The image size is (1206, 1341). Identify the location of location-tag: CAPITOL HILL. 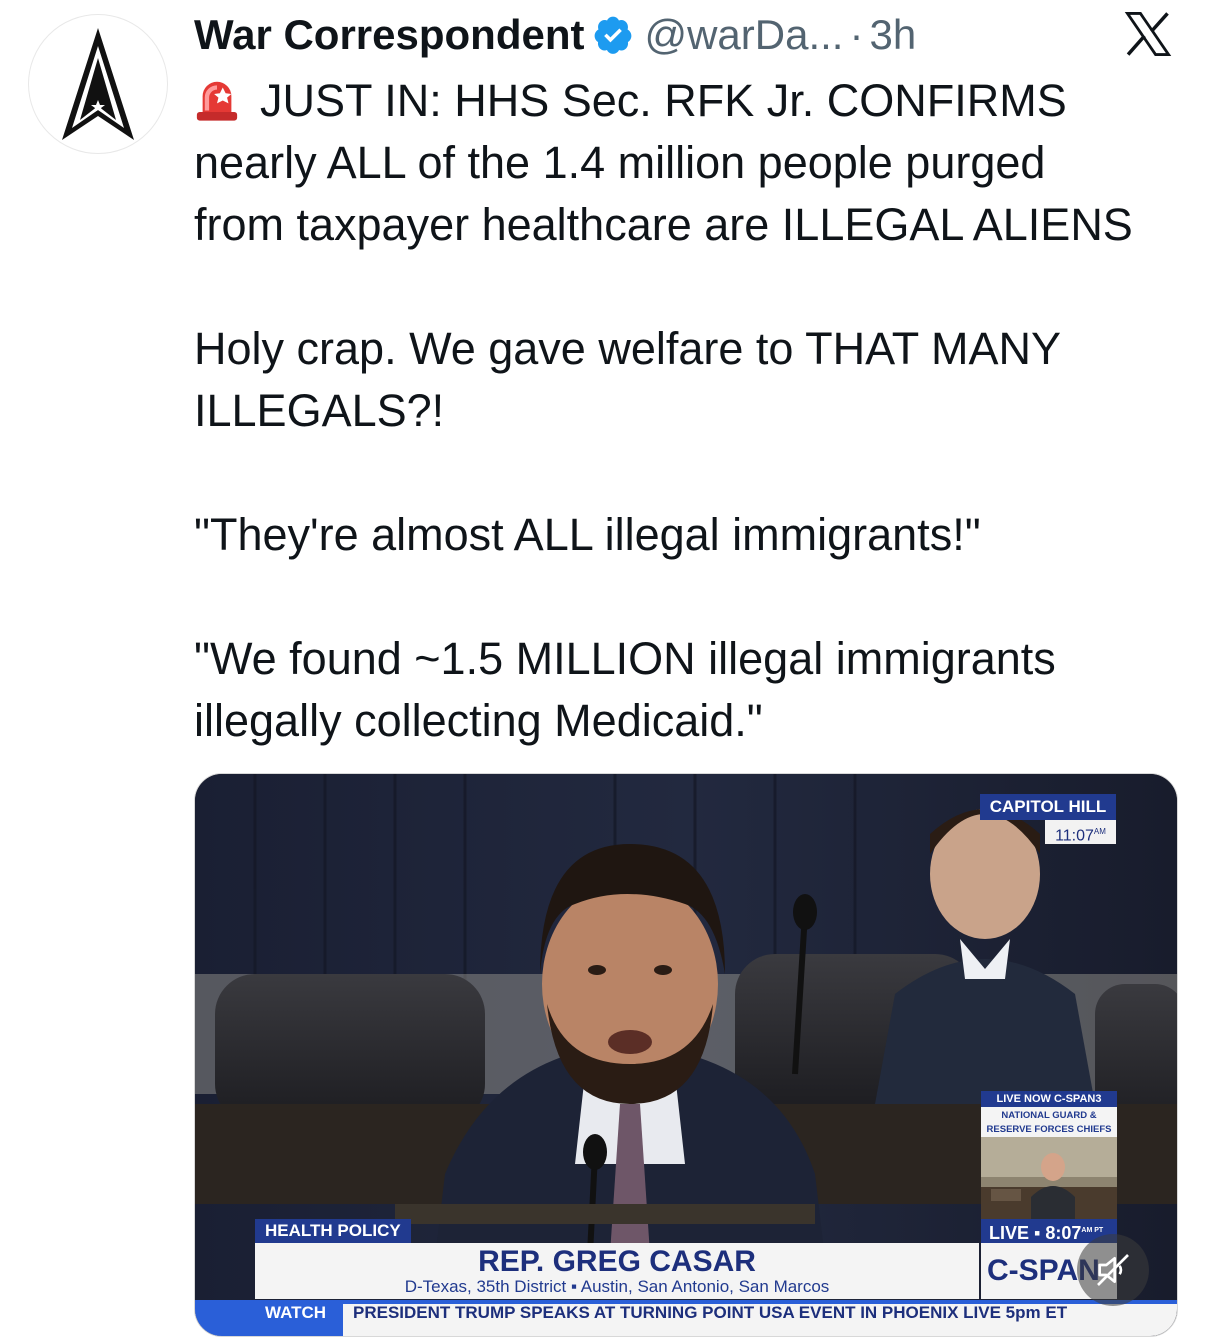
(1048, 807).